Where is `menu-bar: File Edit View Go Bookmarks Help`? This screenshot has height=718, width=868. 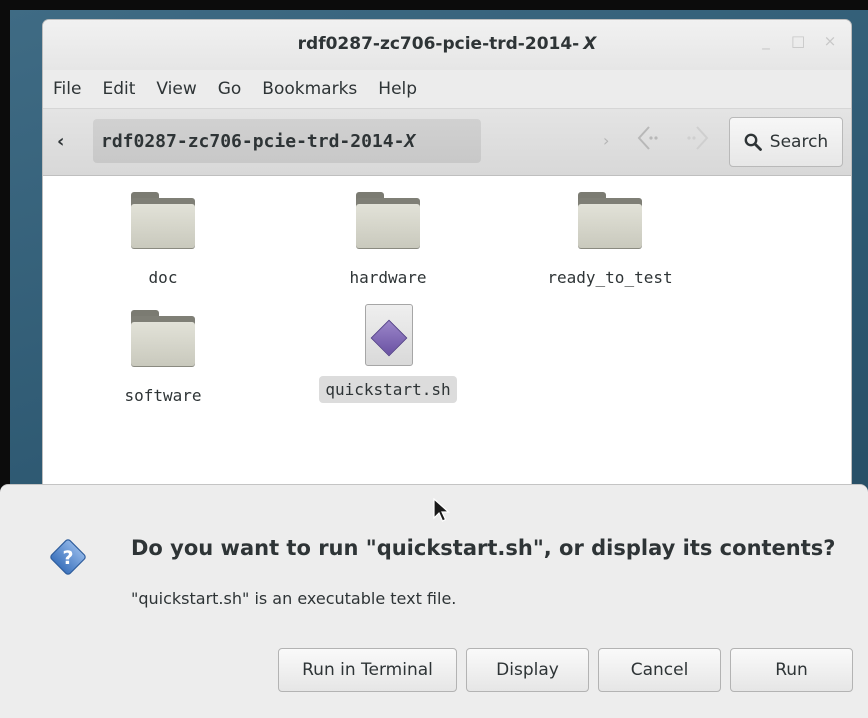
menu-bar: File Edit View Go Bookmarks Help is located at coordinates (447, 89).